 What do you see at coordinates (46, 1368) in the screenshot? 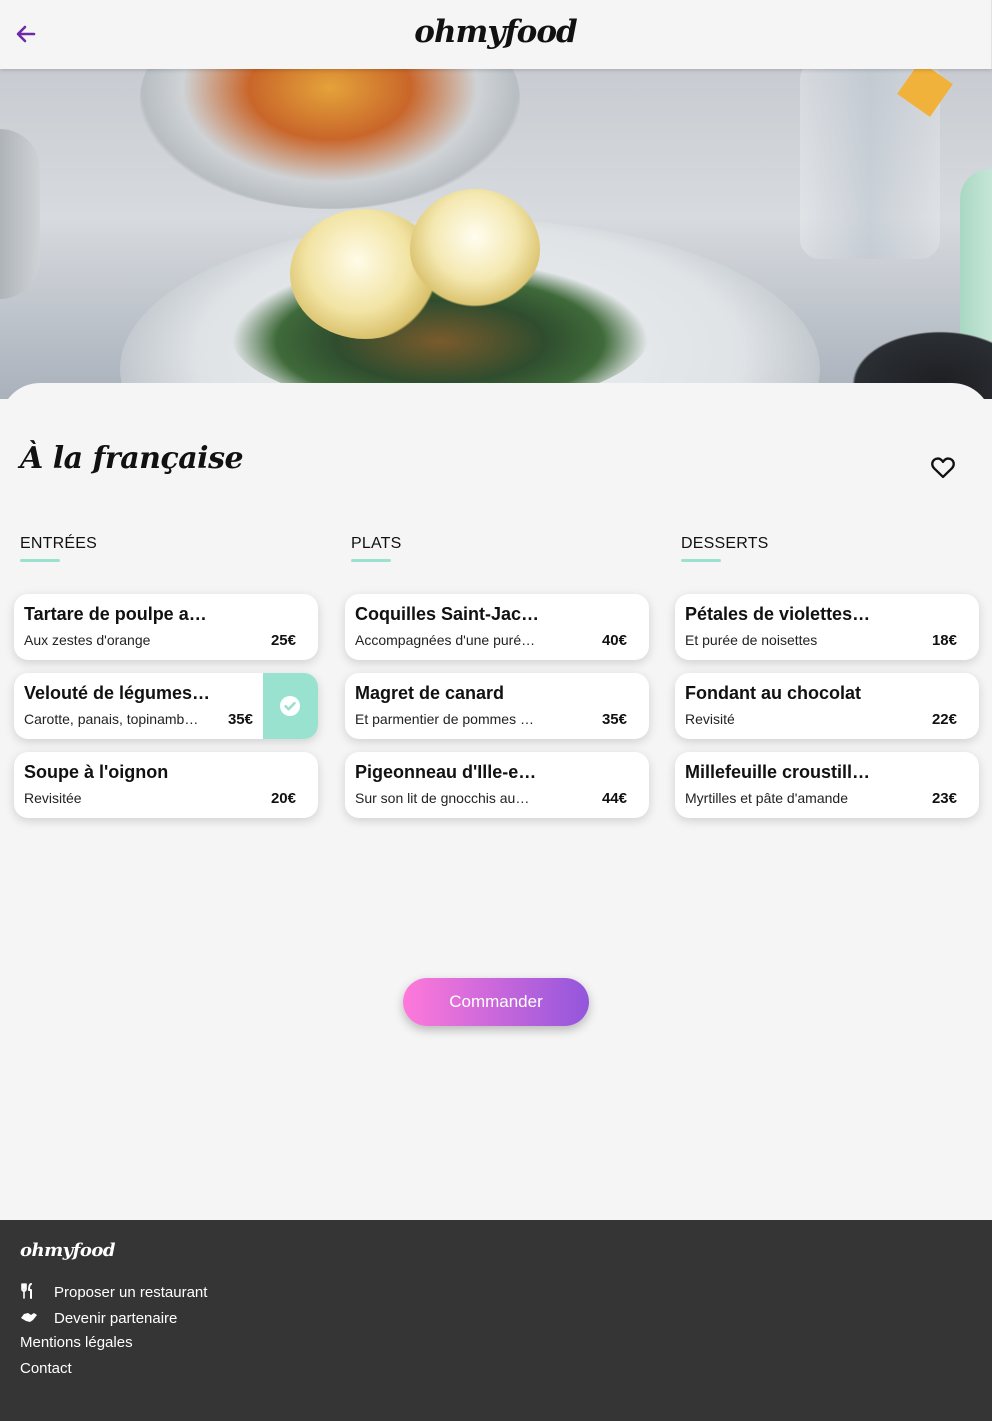
I see `footer-link-contact: Contact` at bounding box center [46, 1368].